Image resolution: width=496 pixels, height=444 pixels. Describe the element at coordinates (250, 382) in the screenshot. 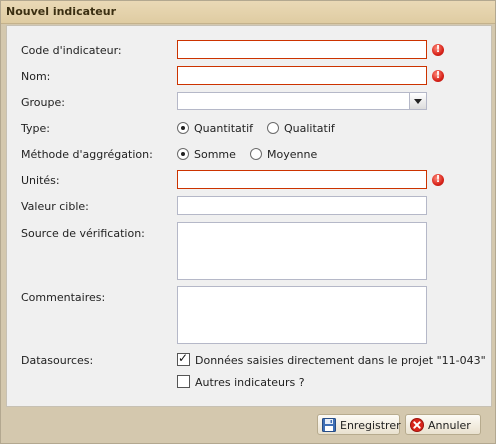

I see `datasource-option-autres: Autres indicateurs ?` at that location.